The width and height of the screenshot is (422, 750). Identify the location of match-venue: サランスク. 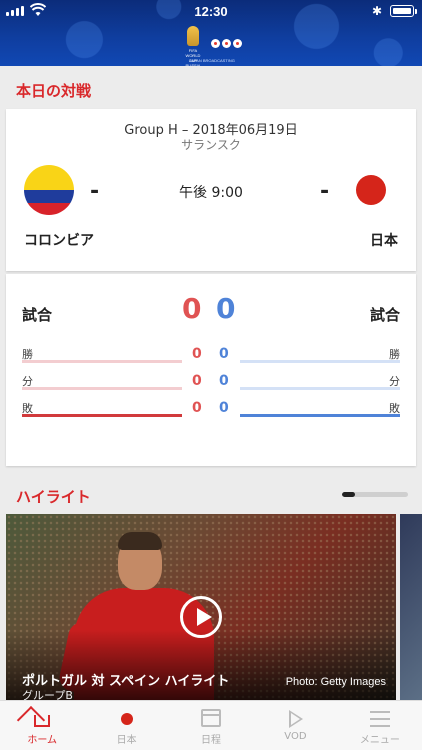
(211, 145).